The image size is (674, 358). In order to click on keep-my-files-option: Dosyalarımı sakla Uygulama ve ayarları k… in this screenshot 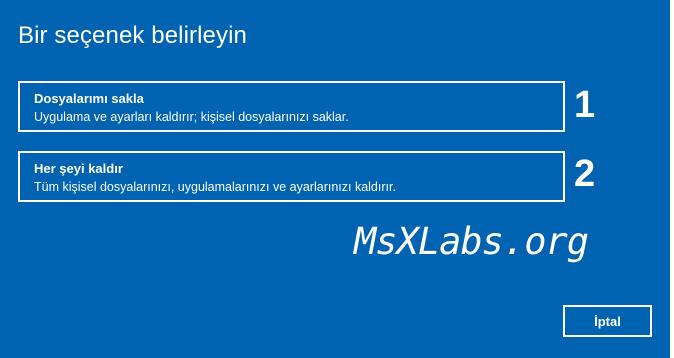, I will do `click(291, 106)`.